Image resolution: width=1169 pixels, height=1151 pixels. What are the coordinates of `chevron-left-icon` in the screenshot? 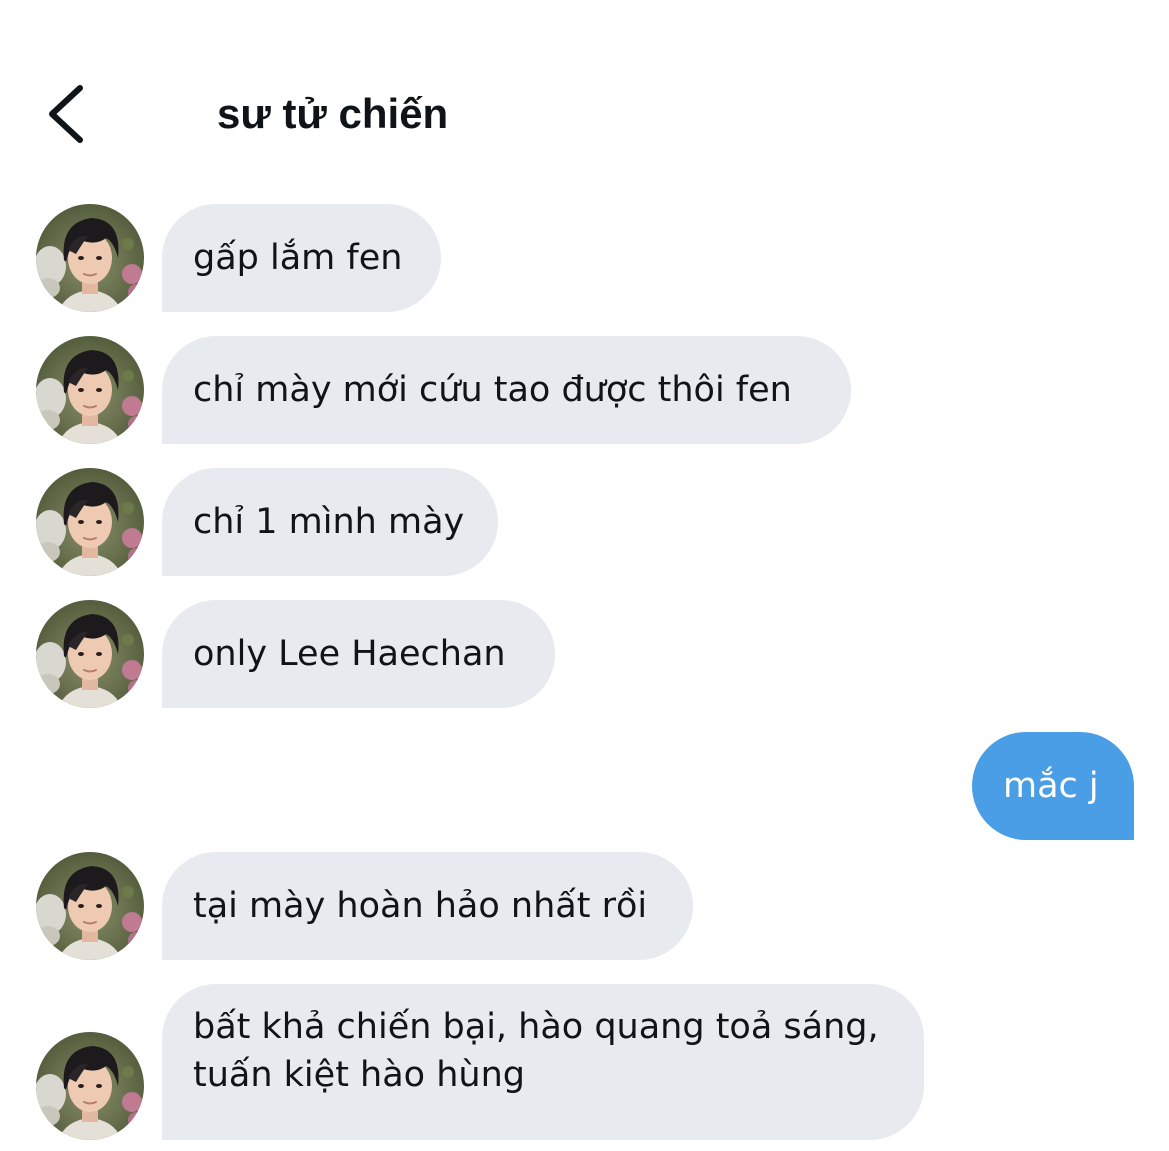 It's located at (66, 114).